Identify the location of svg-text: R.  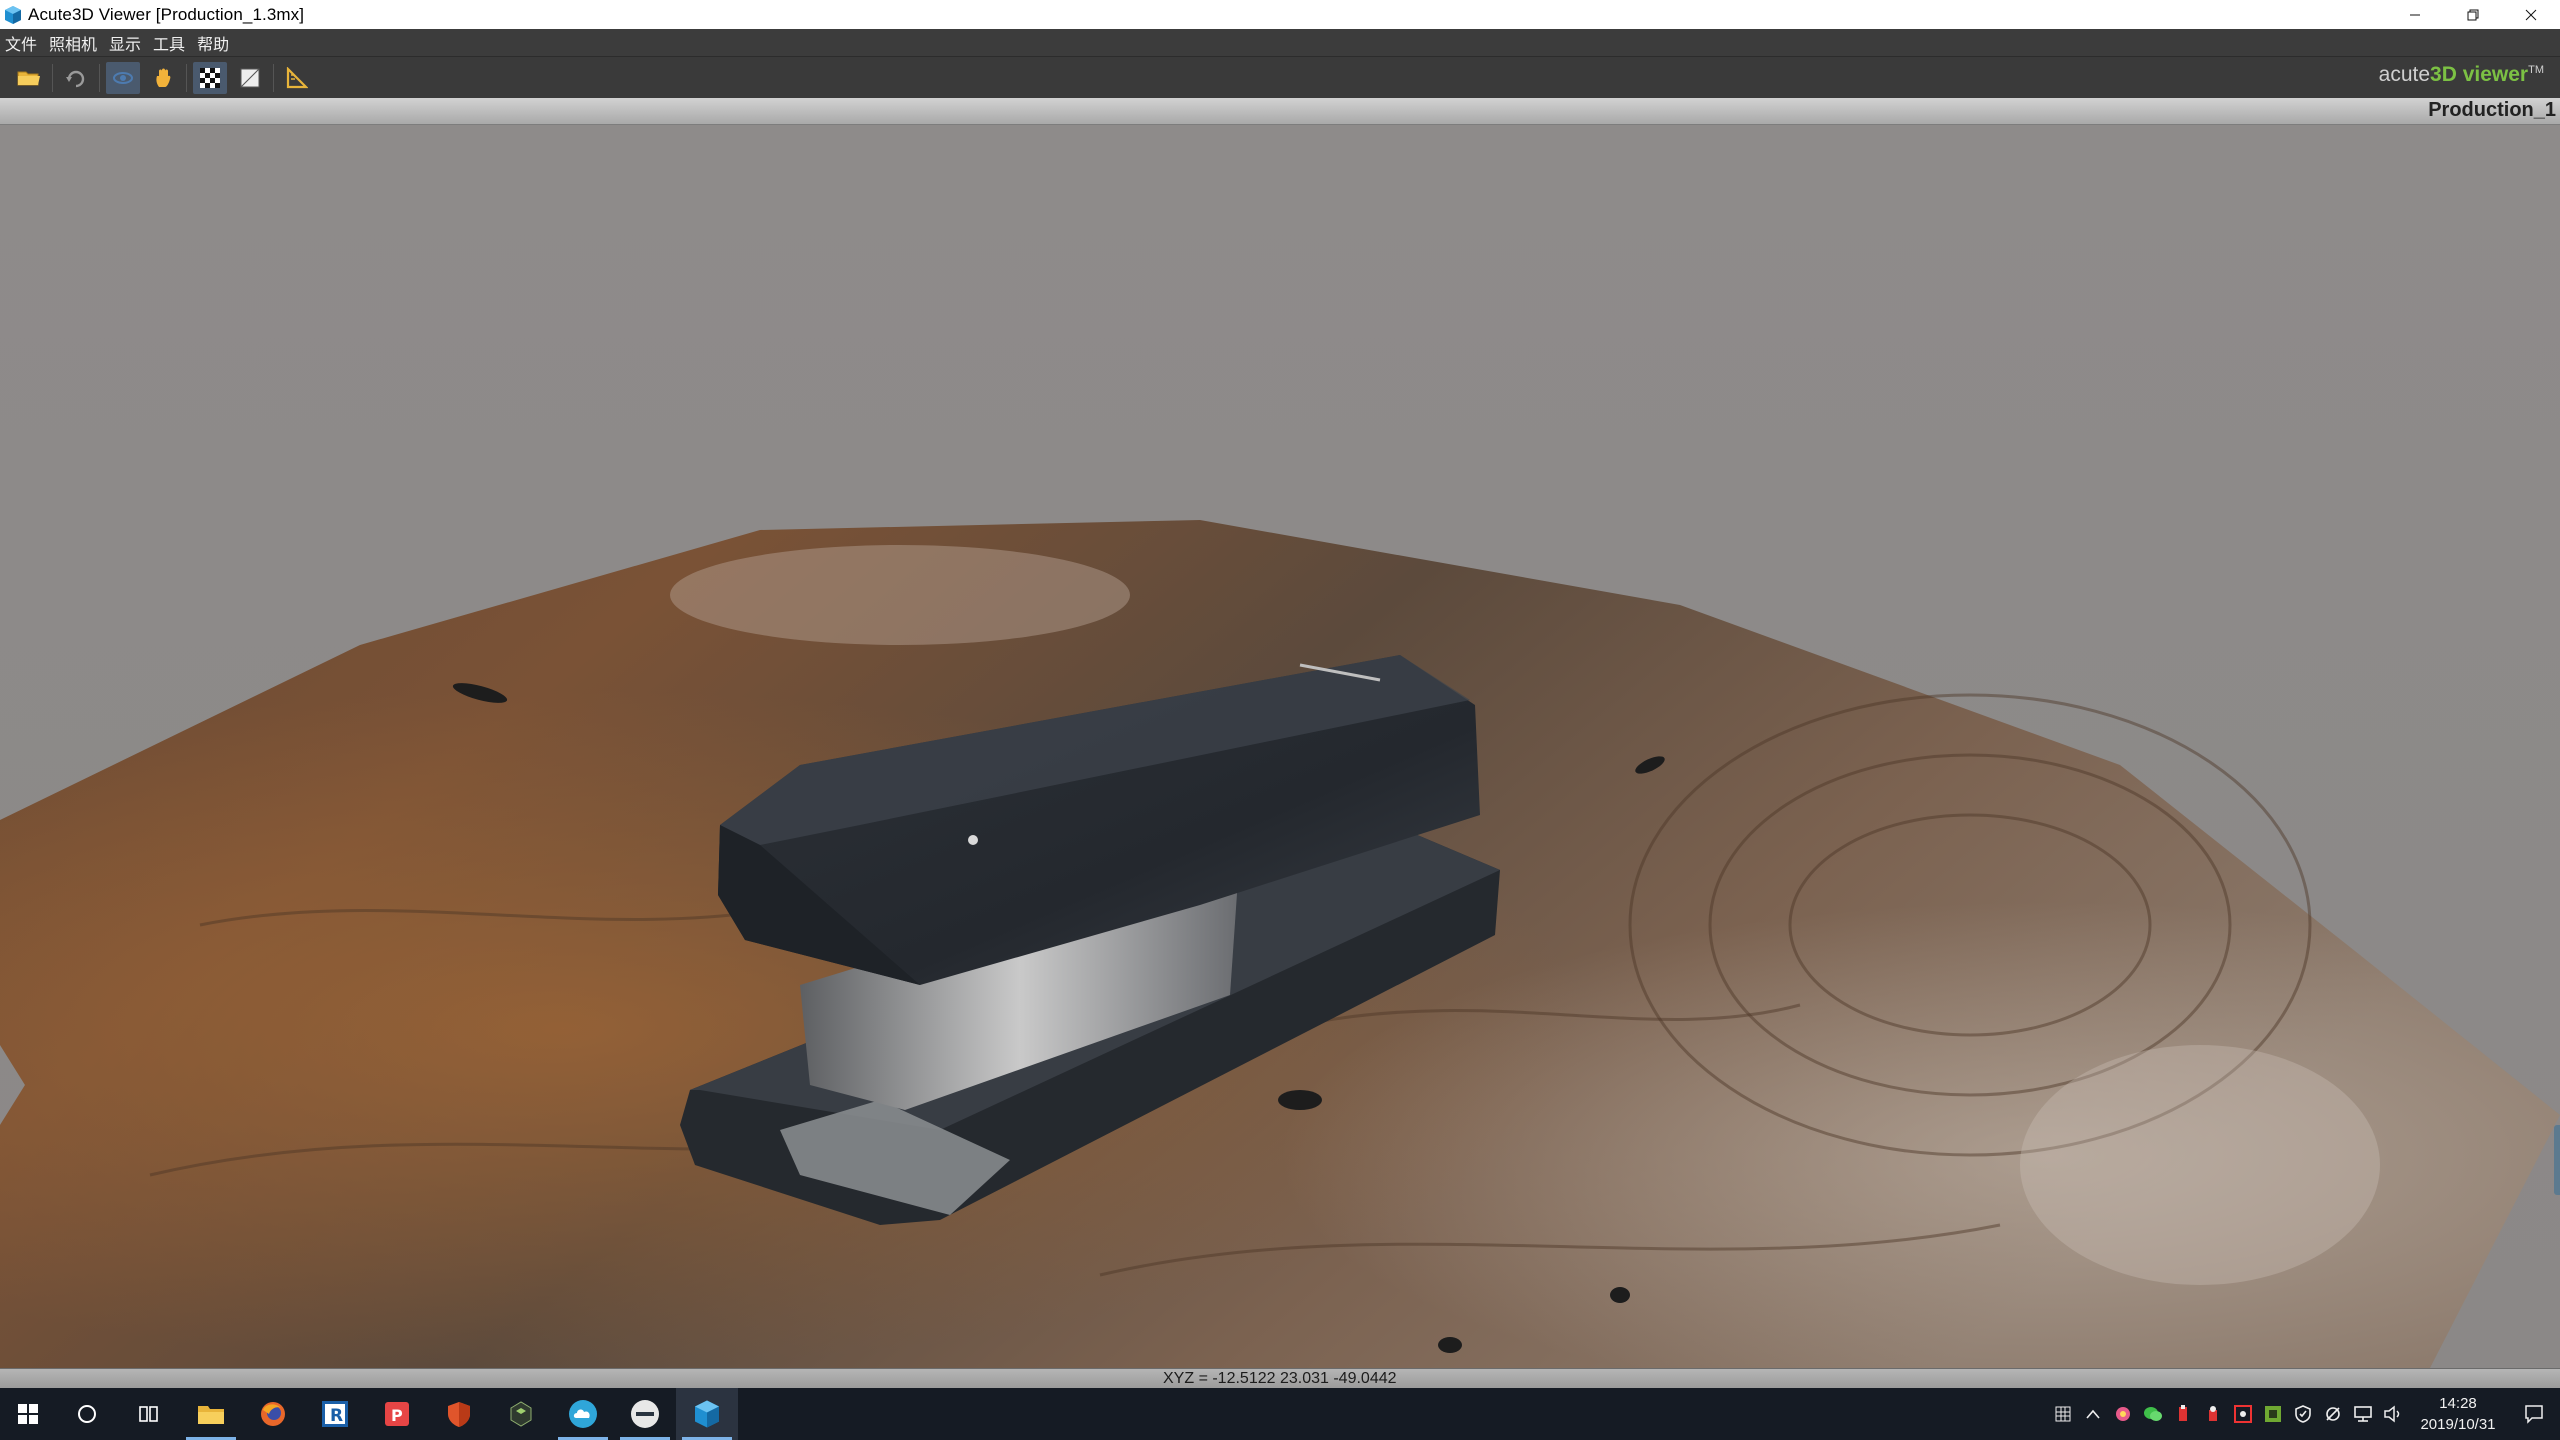
(336, 1416).